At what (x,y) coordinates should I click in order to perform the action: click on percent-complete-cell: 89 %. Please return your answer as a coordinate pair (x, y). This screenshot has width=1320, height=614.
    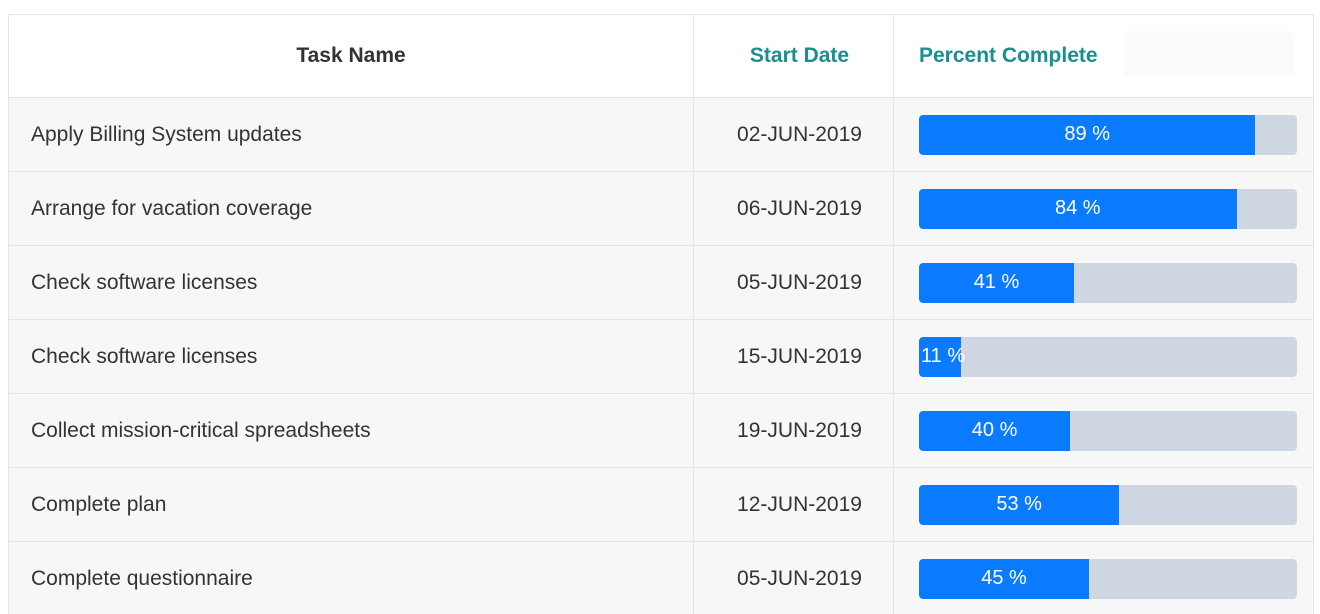
    Looking at the image, I should click on (1103, 134).